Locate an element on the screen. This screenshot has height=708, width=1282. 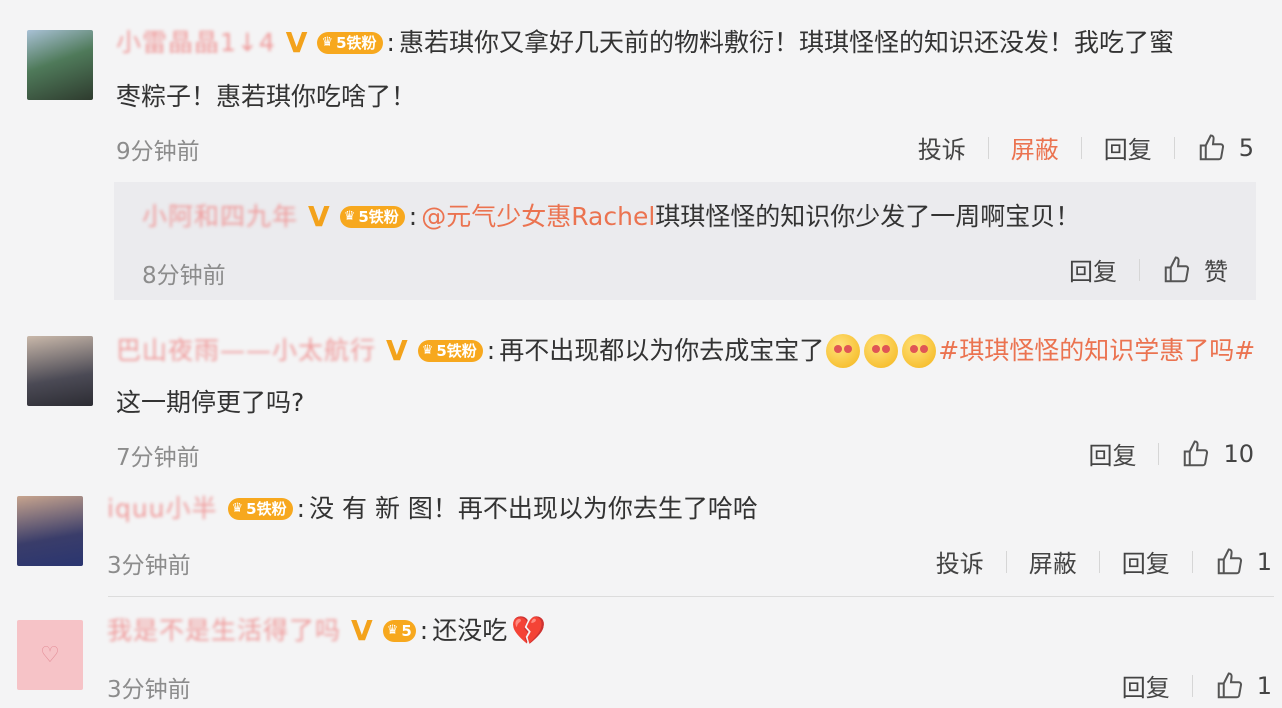
comment-text-continued: 枣粽子！惠若琪你吃啥了！ is located at coordinates (266, 96).